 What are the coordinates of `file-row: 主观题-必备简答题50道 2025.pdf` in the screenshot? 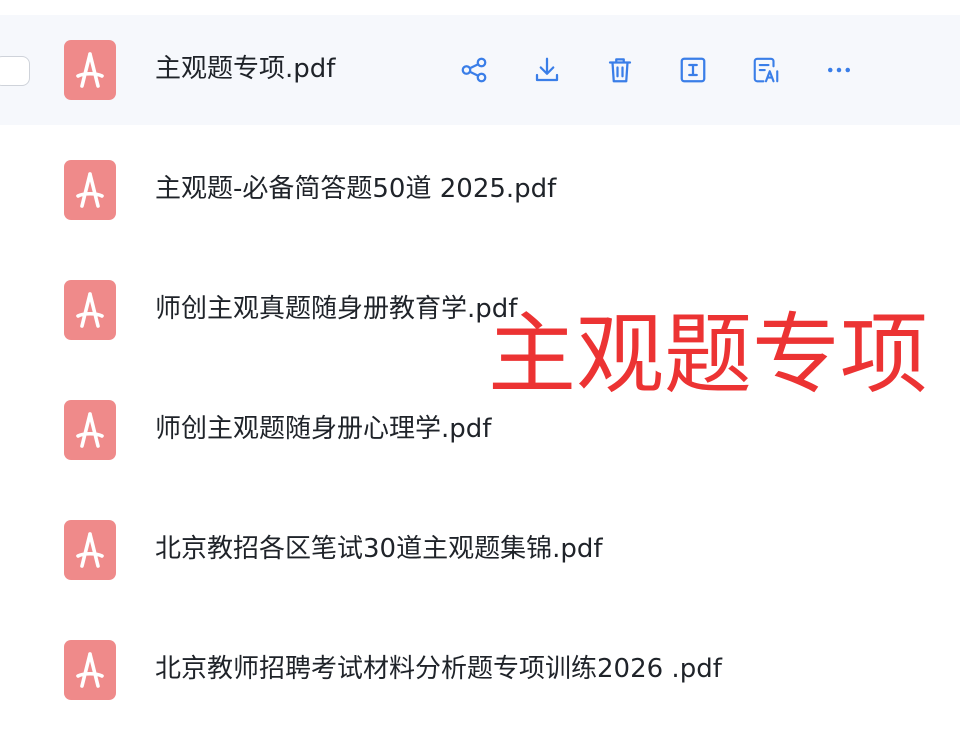 It's located at (480, 190).